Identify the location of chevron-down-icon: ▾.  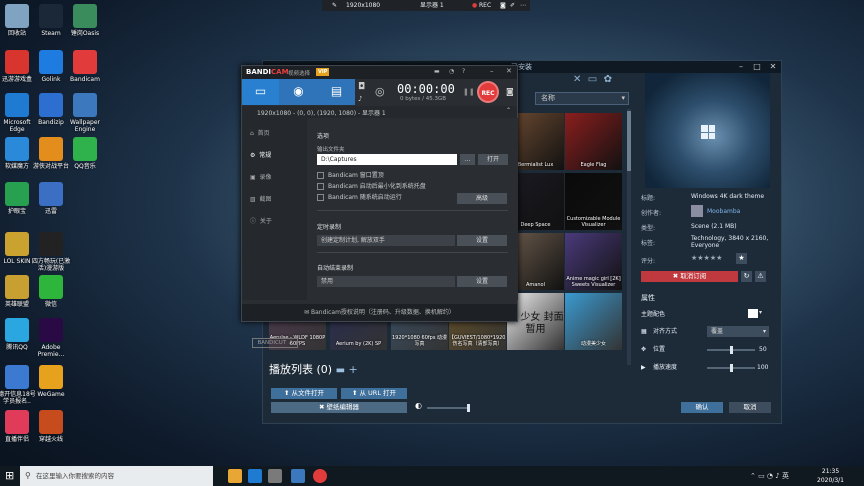
(760, 312).